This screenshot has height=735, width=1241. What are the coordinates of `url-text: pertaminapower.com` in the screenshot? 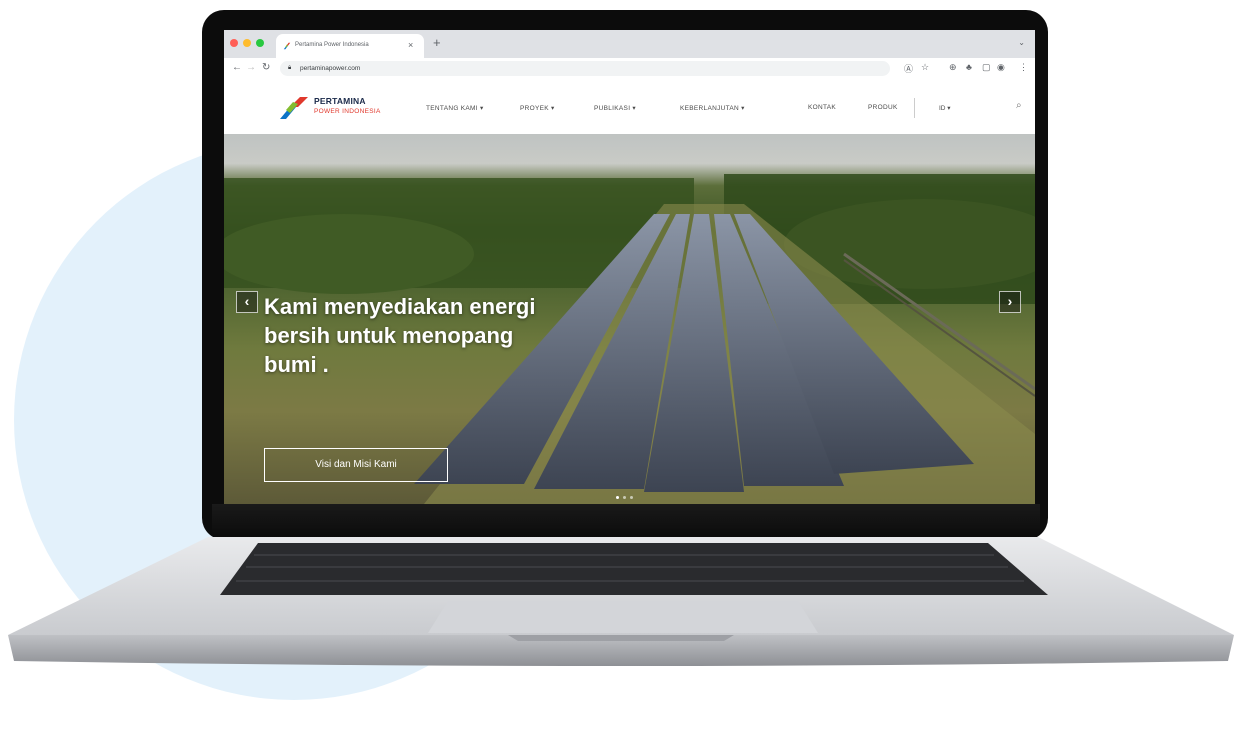 It's located at (330, 68).